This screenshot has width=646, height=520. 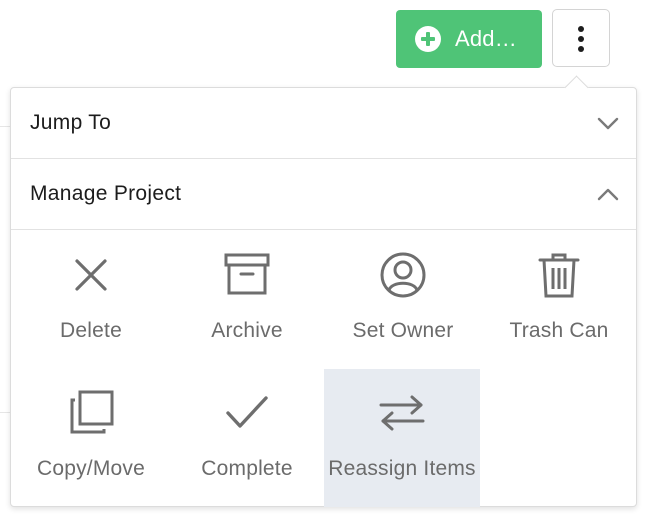 What do you see at coordinates (247, 412) in the screenshot?
I see `checkmark-icon` at bounding box center [247, 412].